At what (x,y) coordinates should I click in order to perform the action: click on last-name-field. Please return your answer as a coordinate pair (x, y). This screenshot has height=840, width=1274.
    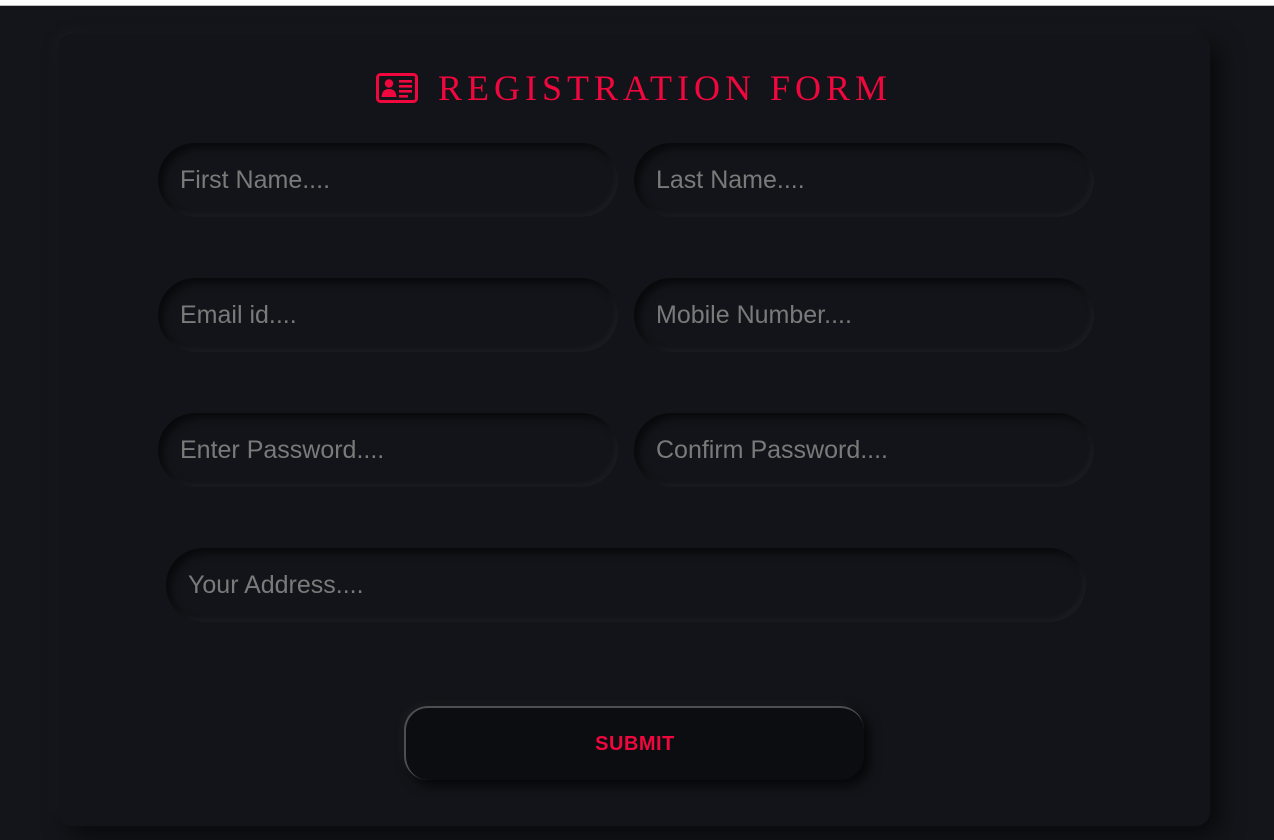
    Looking at the image, I should click on (864, 180).